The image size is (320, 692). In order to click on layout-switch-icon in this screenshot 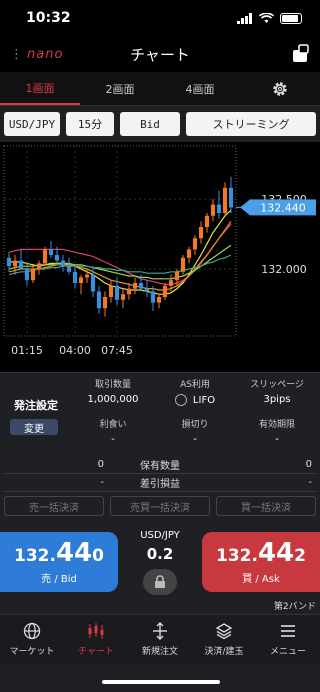, I will do `click(300, 54)`.